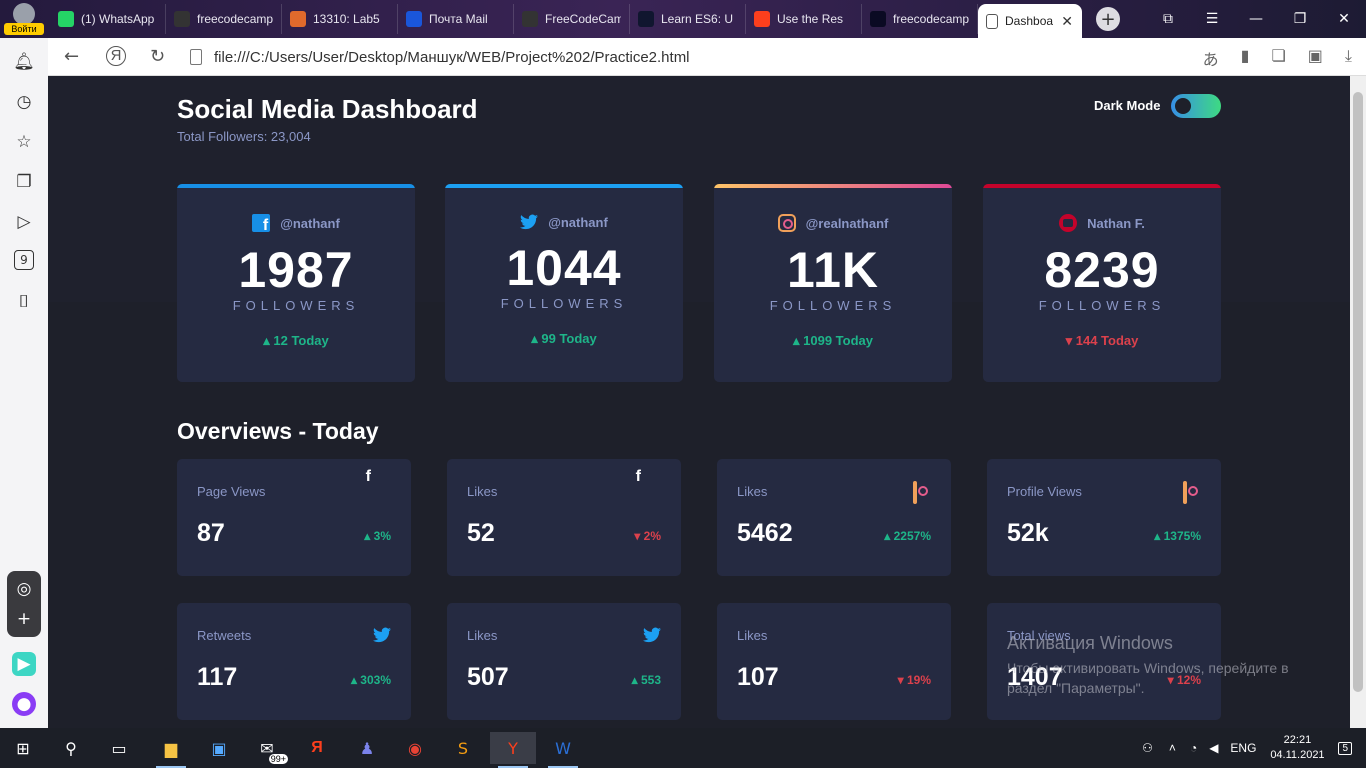  I want to click on teams-icon: ♟, so click(367, 748).